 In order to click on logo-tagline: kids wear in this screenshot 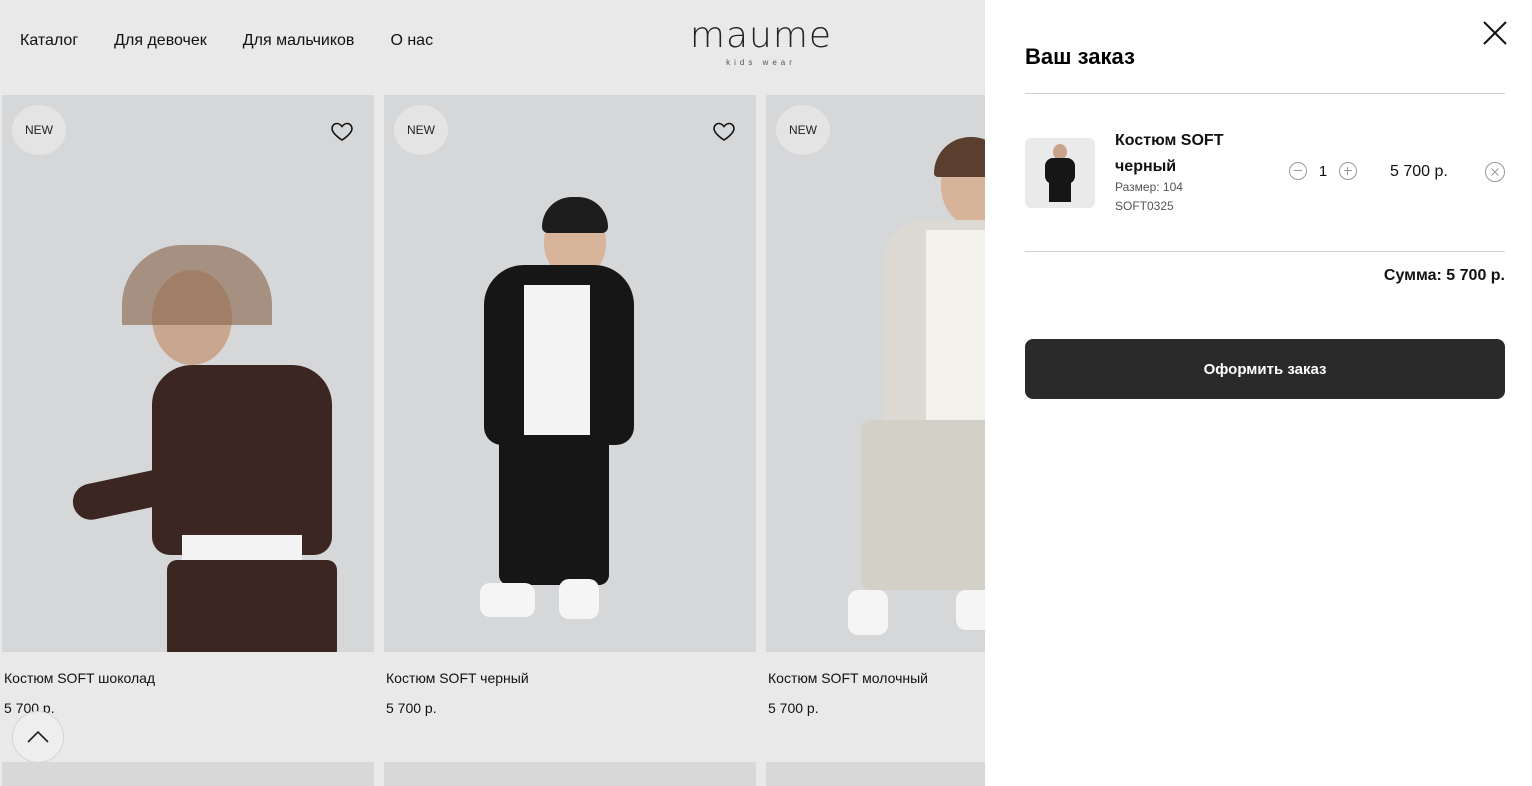, I will do `click(761, 62)`.